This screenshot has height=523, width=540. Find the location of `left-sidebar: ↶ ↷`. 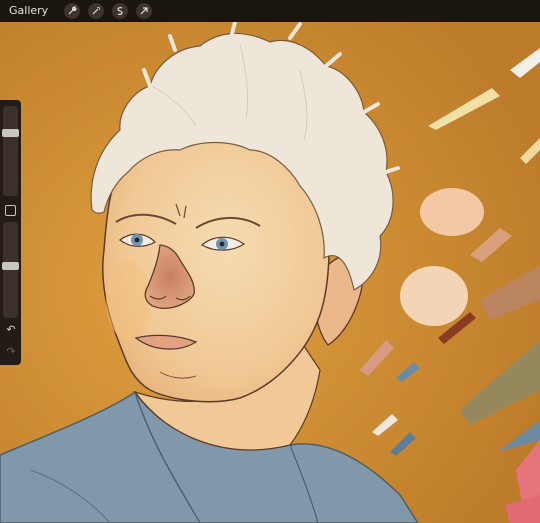

left-sidebar: ↶ ↷ is located at coordinates (10, 232).